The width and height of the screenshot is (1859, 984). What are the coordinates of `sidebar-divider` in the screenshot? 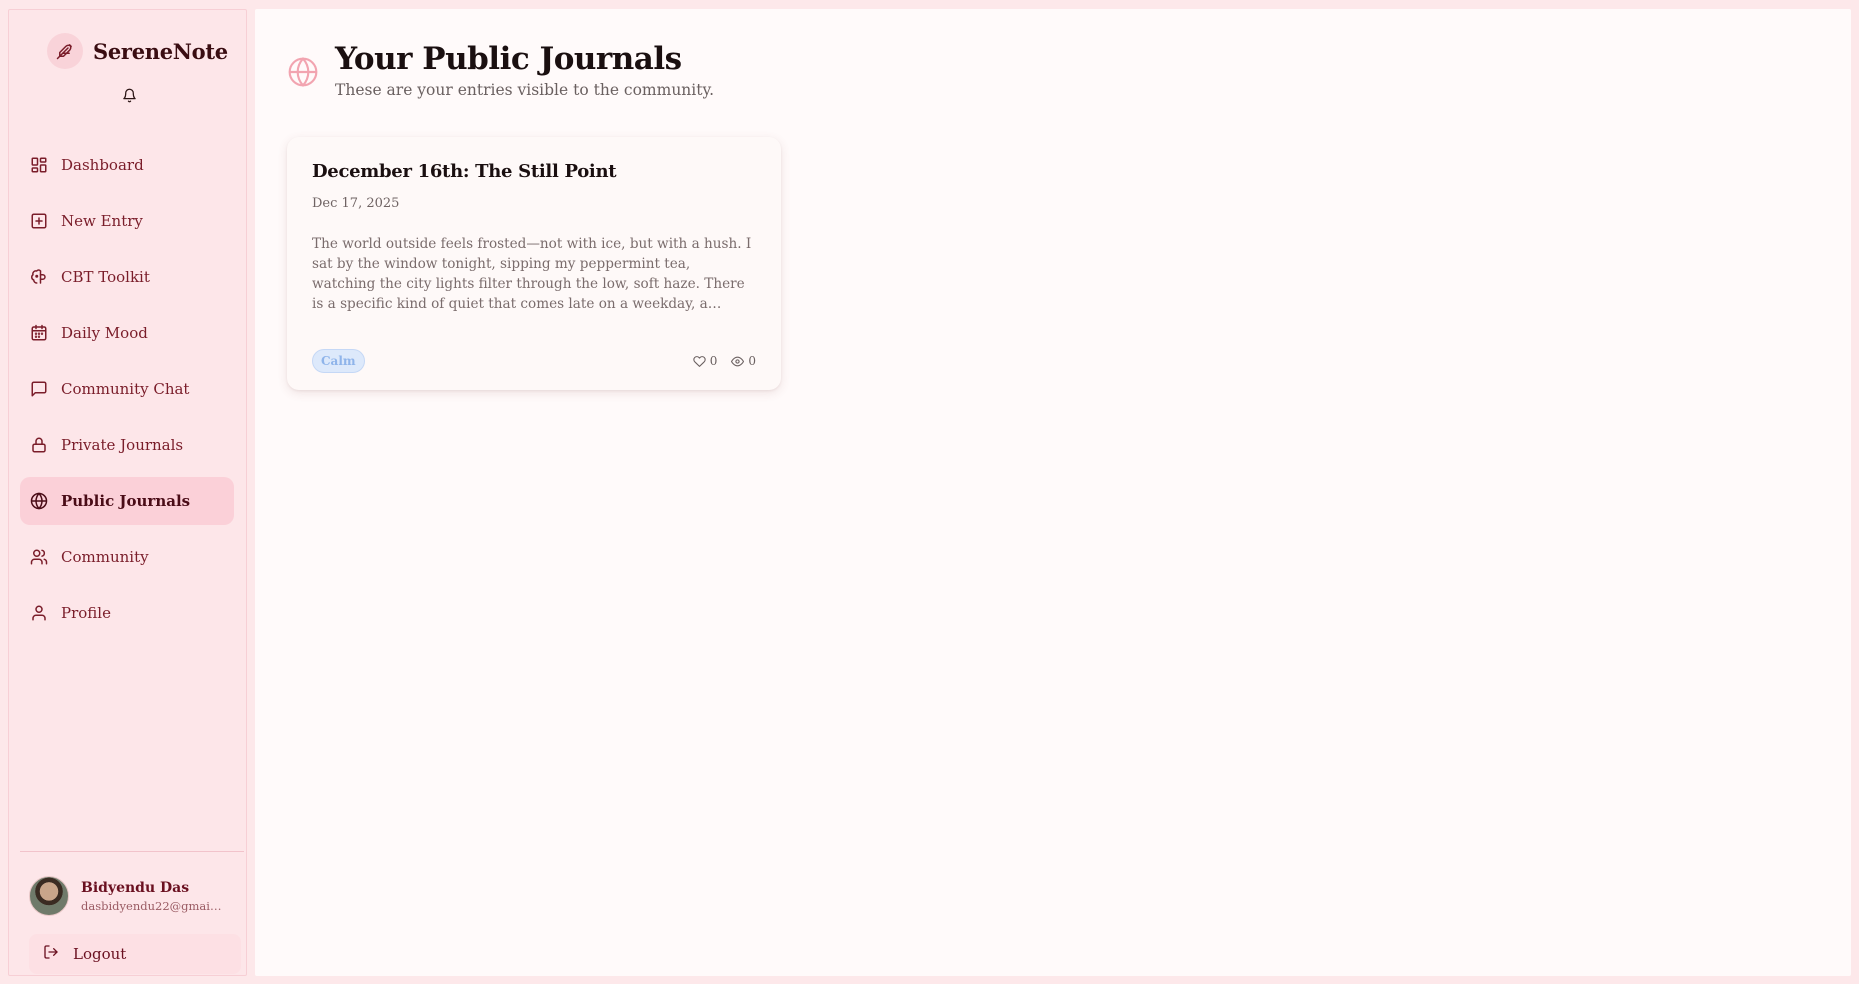 It's located at (132, 851).